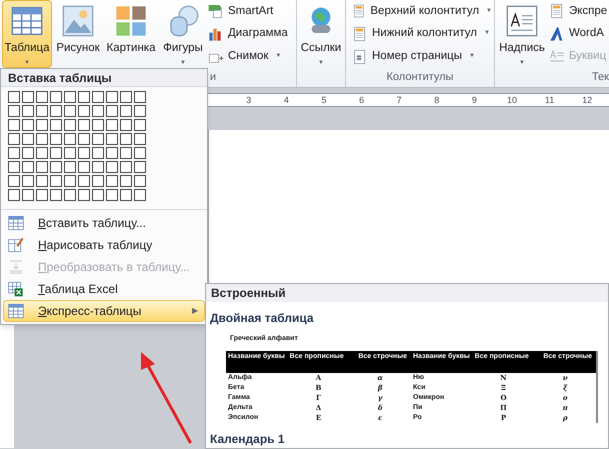 The image size is (609, 449). I want to click on table-size-grid, so click(77, 146).